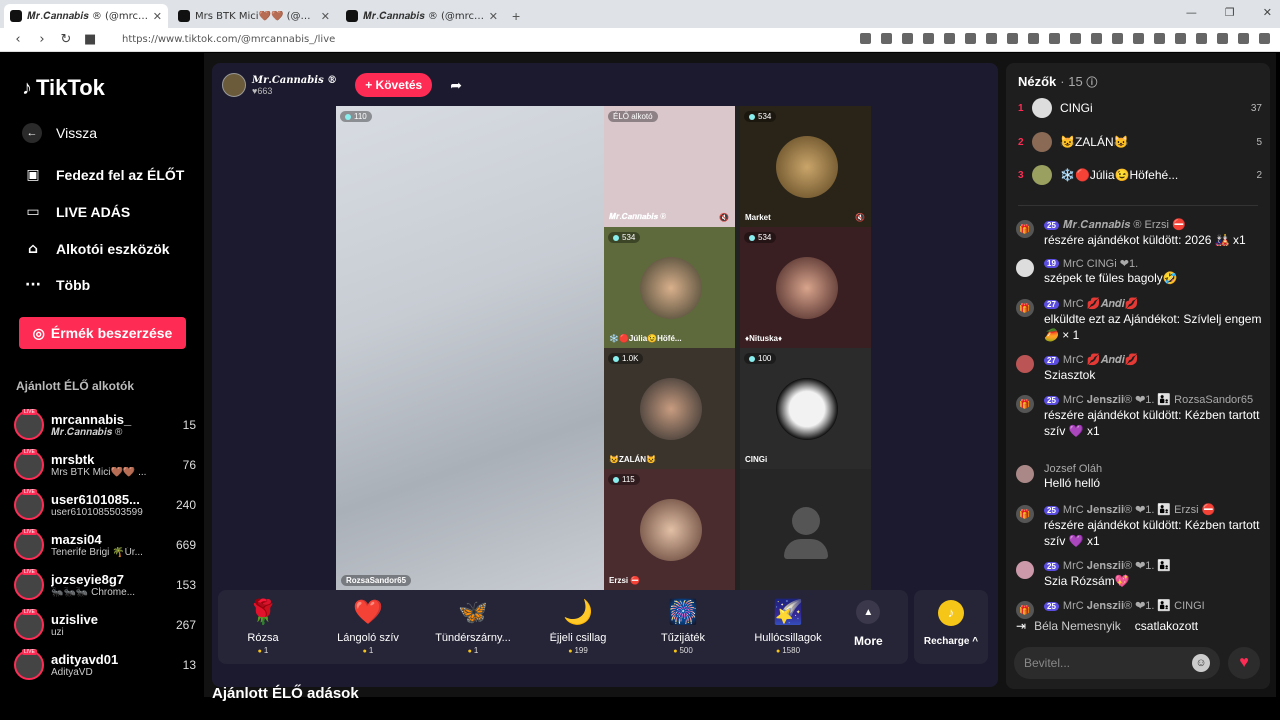 The image size is (1280, 720). Describe the element at coordinates (294, 80) in the screenshot. I see `host-name: 𝑴𝒓.𝑪𝒂𝒏𝒏𝒂𝒃𝒊𝒔 ®` at that location.